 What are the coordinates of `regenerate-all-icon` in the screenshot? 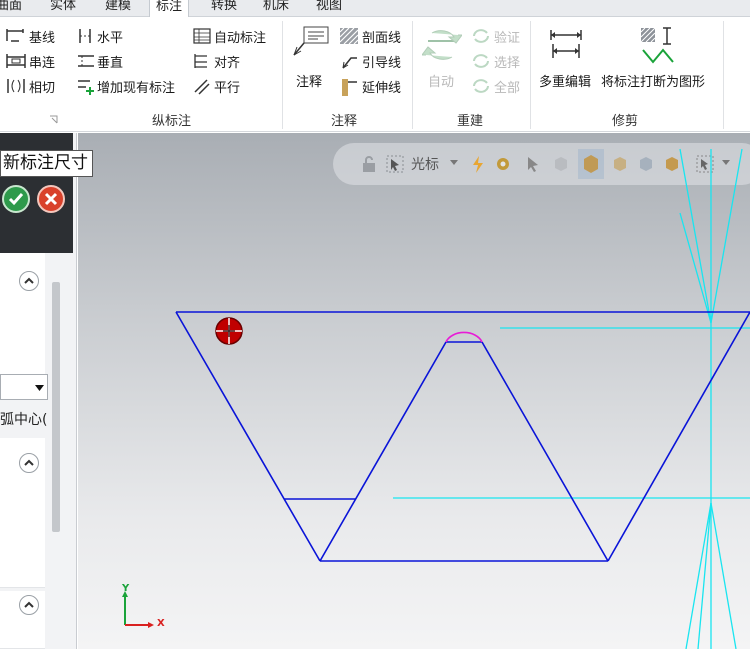 It's located at (481, 86).